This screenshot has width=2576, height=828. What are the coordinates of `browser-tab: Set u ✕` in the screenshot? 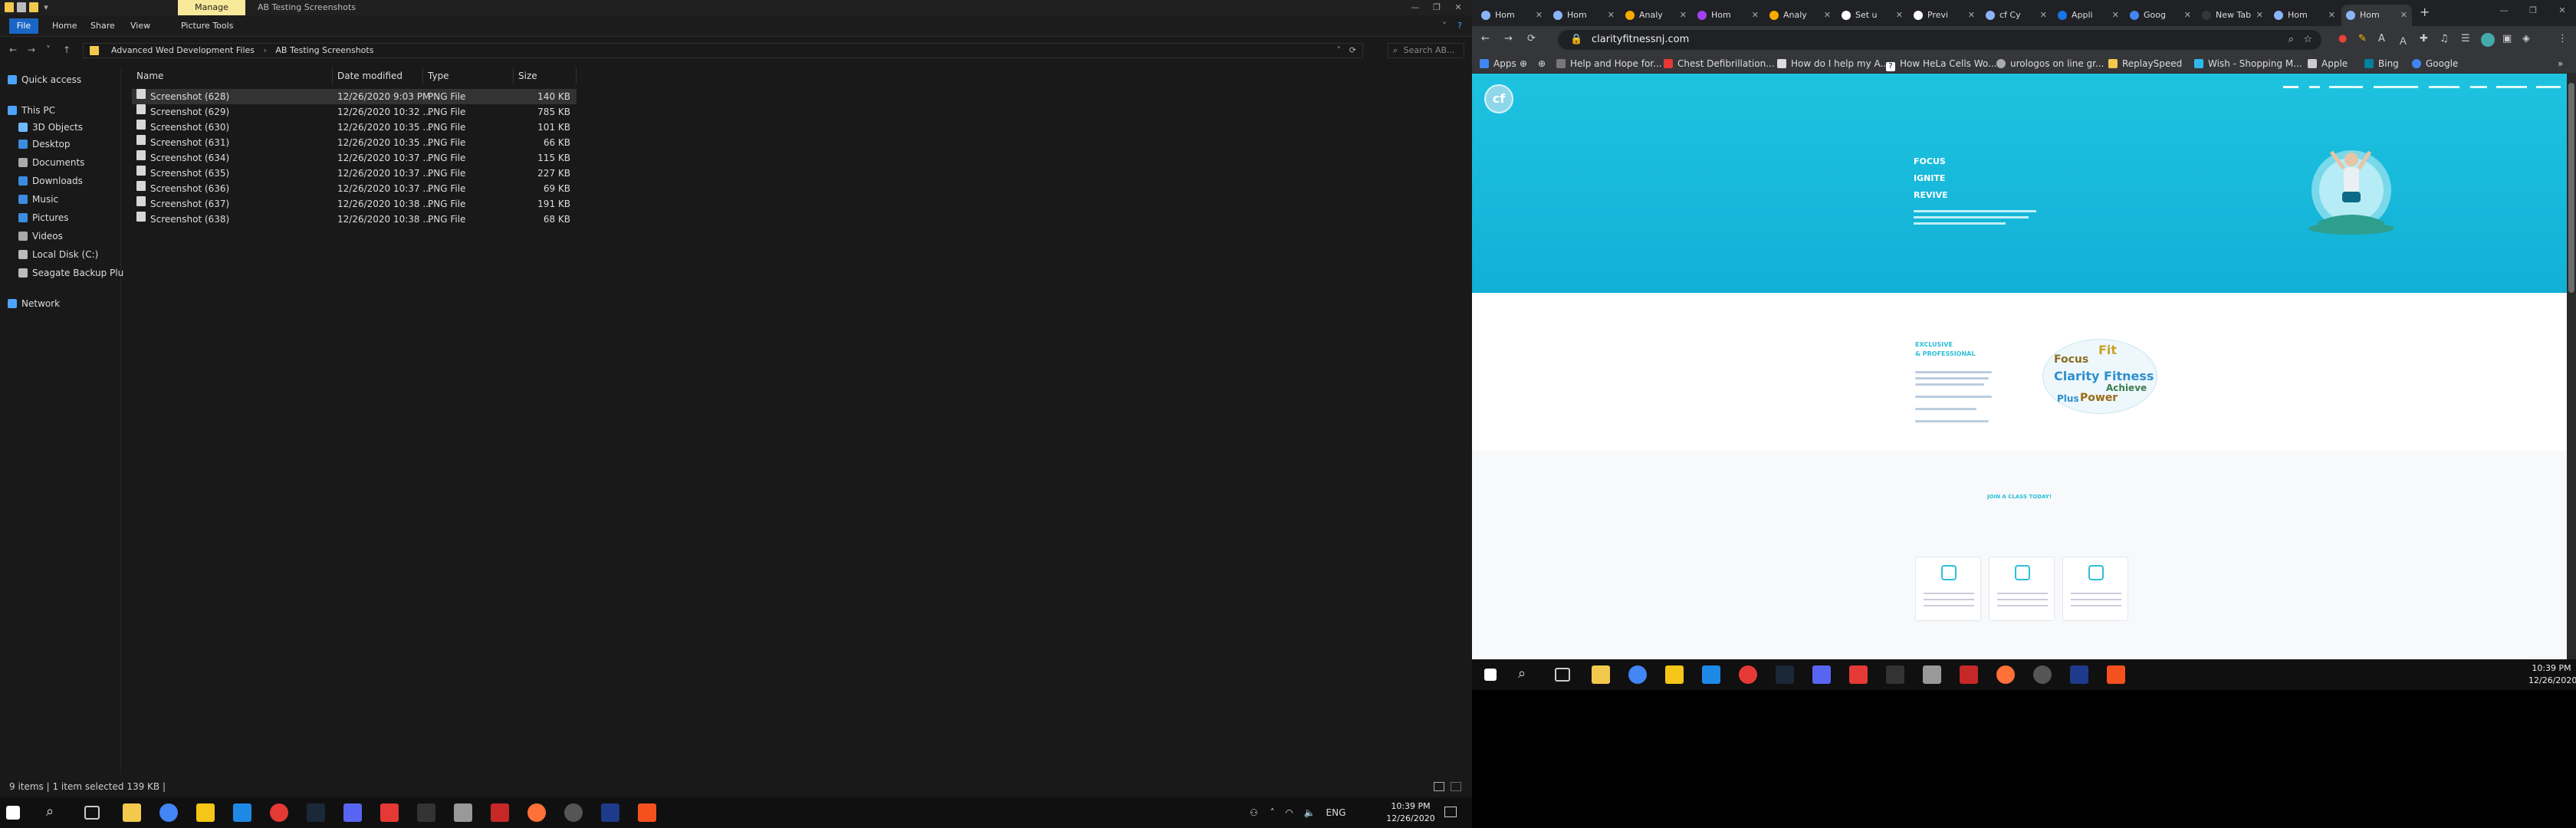 It's located at (1872, 16).